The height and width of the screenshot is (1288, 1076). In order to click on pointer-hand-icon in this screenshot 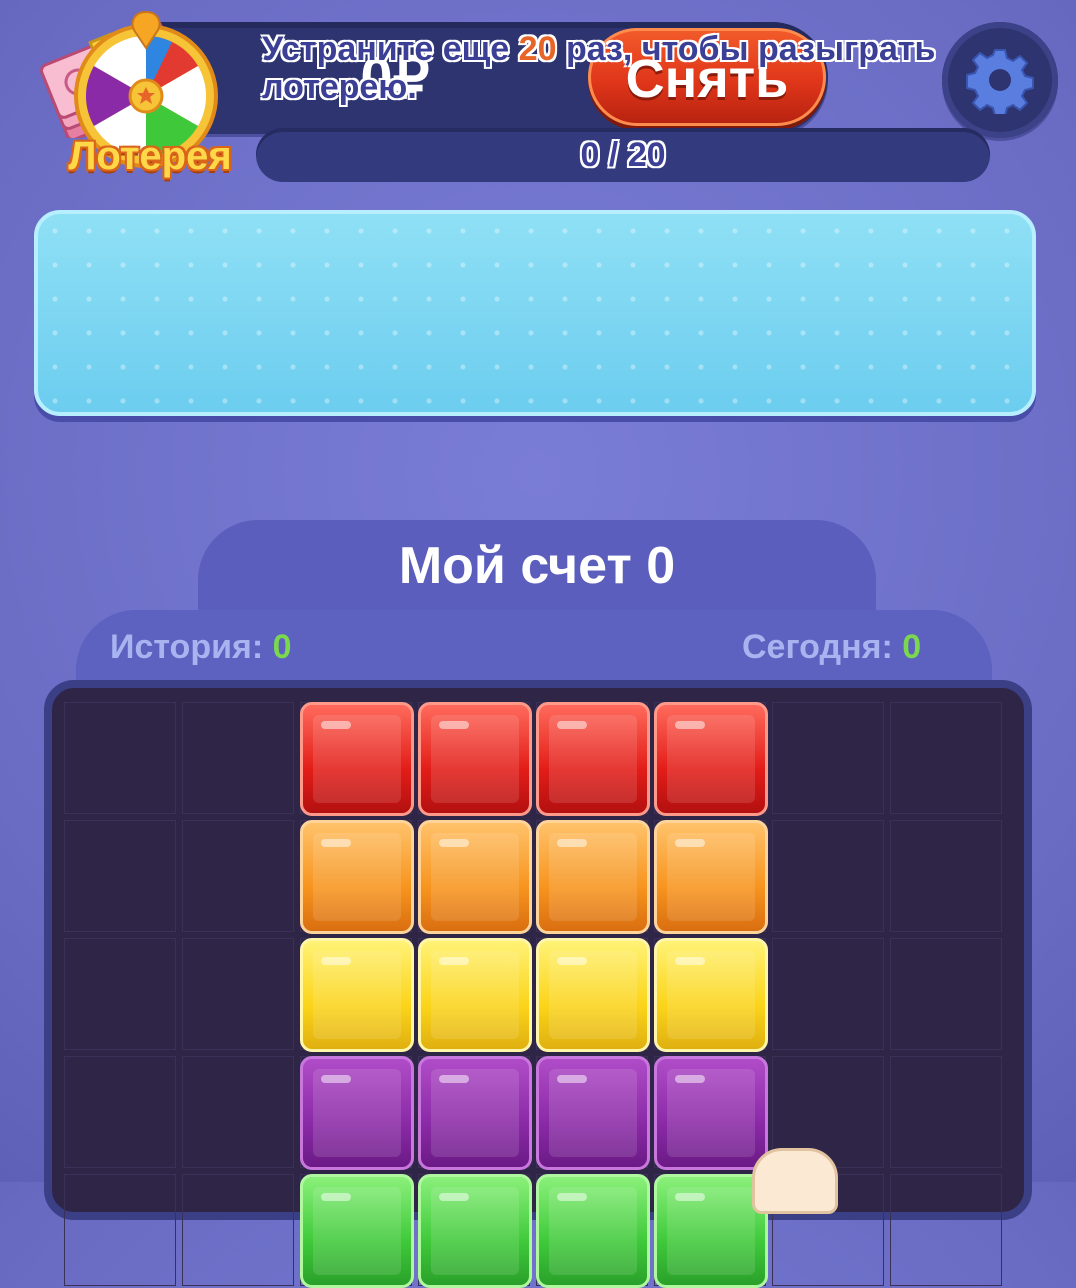, I will do `click(795, 1181)`.